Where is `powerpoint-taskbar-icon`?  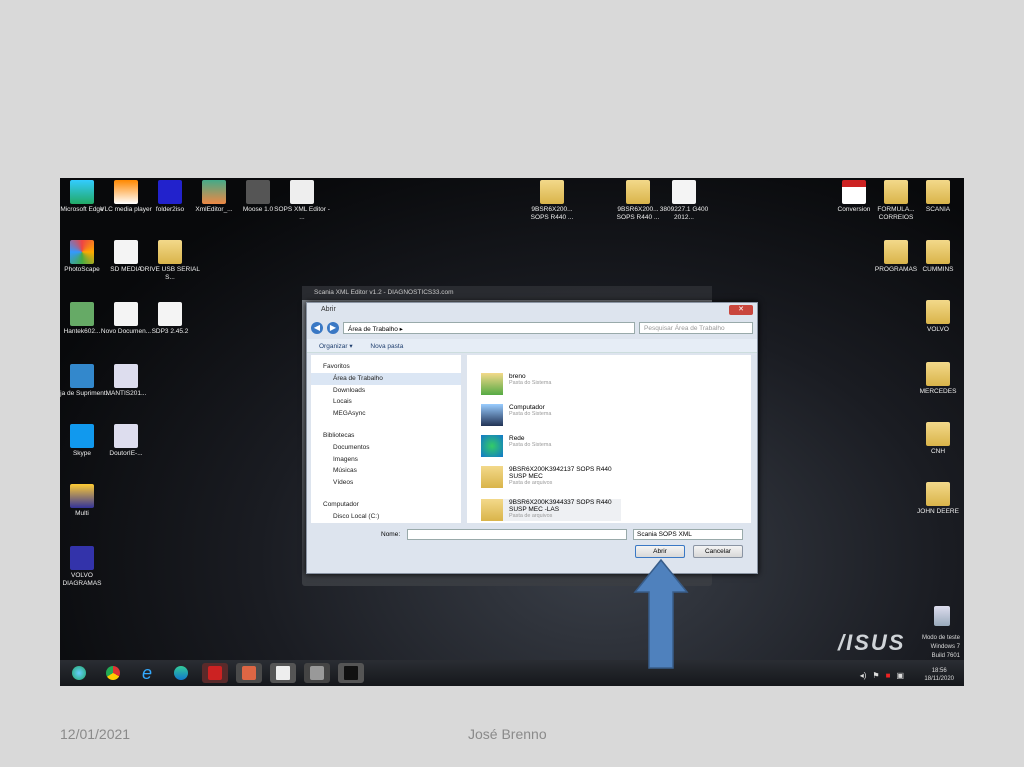 powerpoint-taskbar-icon is located at coordinates (249, 673).